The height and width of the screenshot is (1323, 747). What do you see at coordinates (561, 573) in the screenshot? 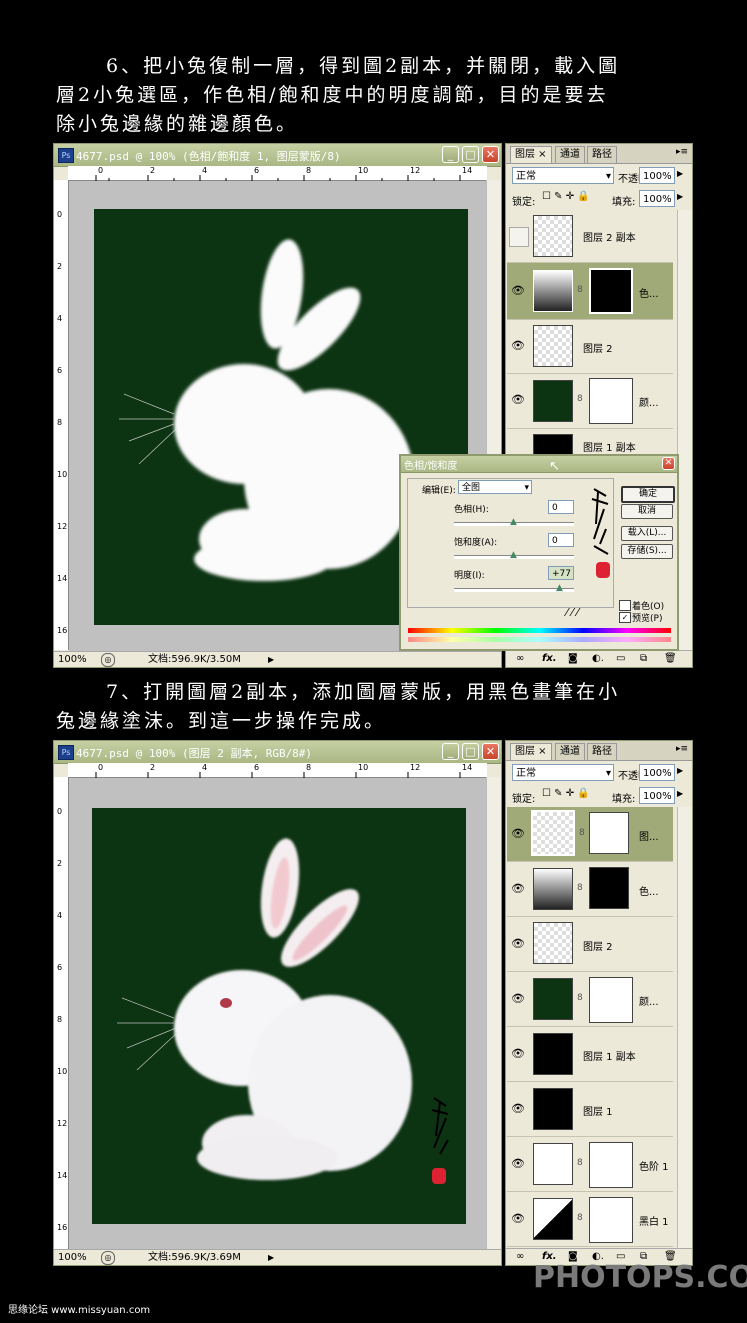
I see `lightness-field: +77` at bounding box center [561, 573].